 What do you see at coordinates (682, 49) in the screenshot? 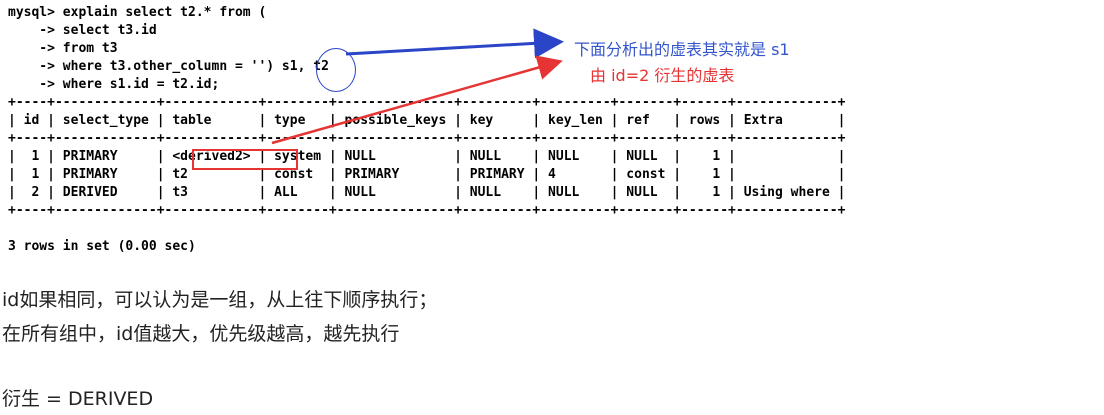
I see `s1-explanation-note: 下面分析出的虚表其实就是 s1` at bounding box center [682, 49].